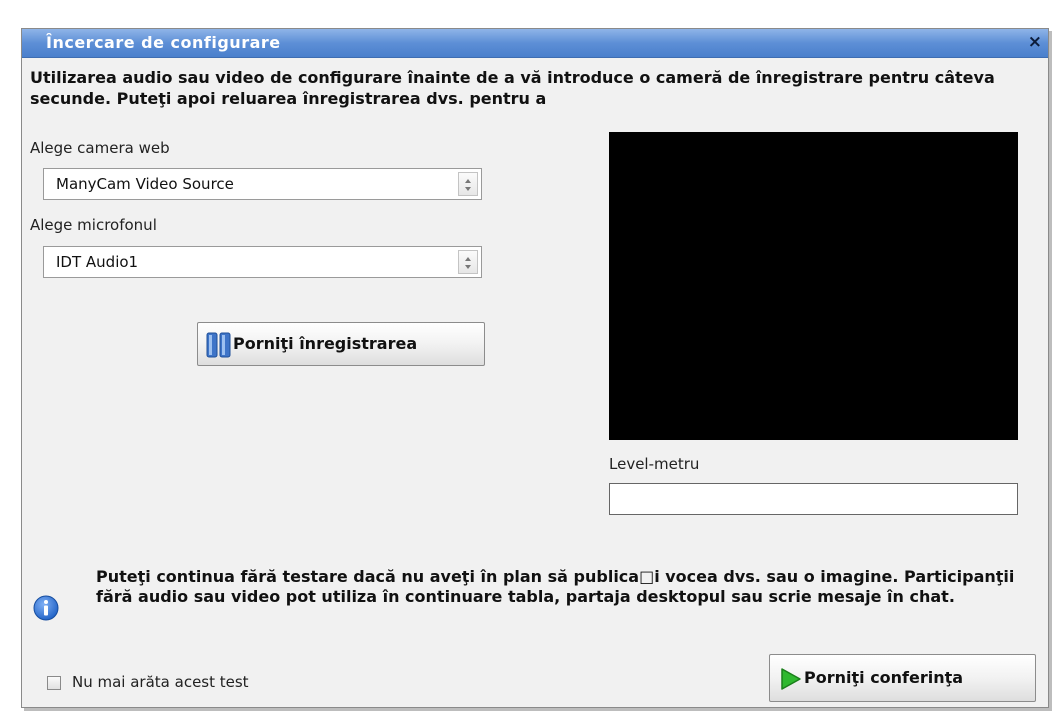 This screenshot has height=713, width=1052. Describe the element at coordinates (884, 677) in the screenshot. I see `start-conference-label: Porniţi conferinţa` at that location.